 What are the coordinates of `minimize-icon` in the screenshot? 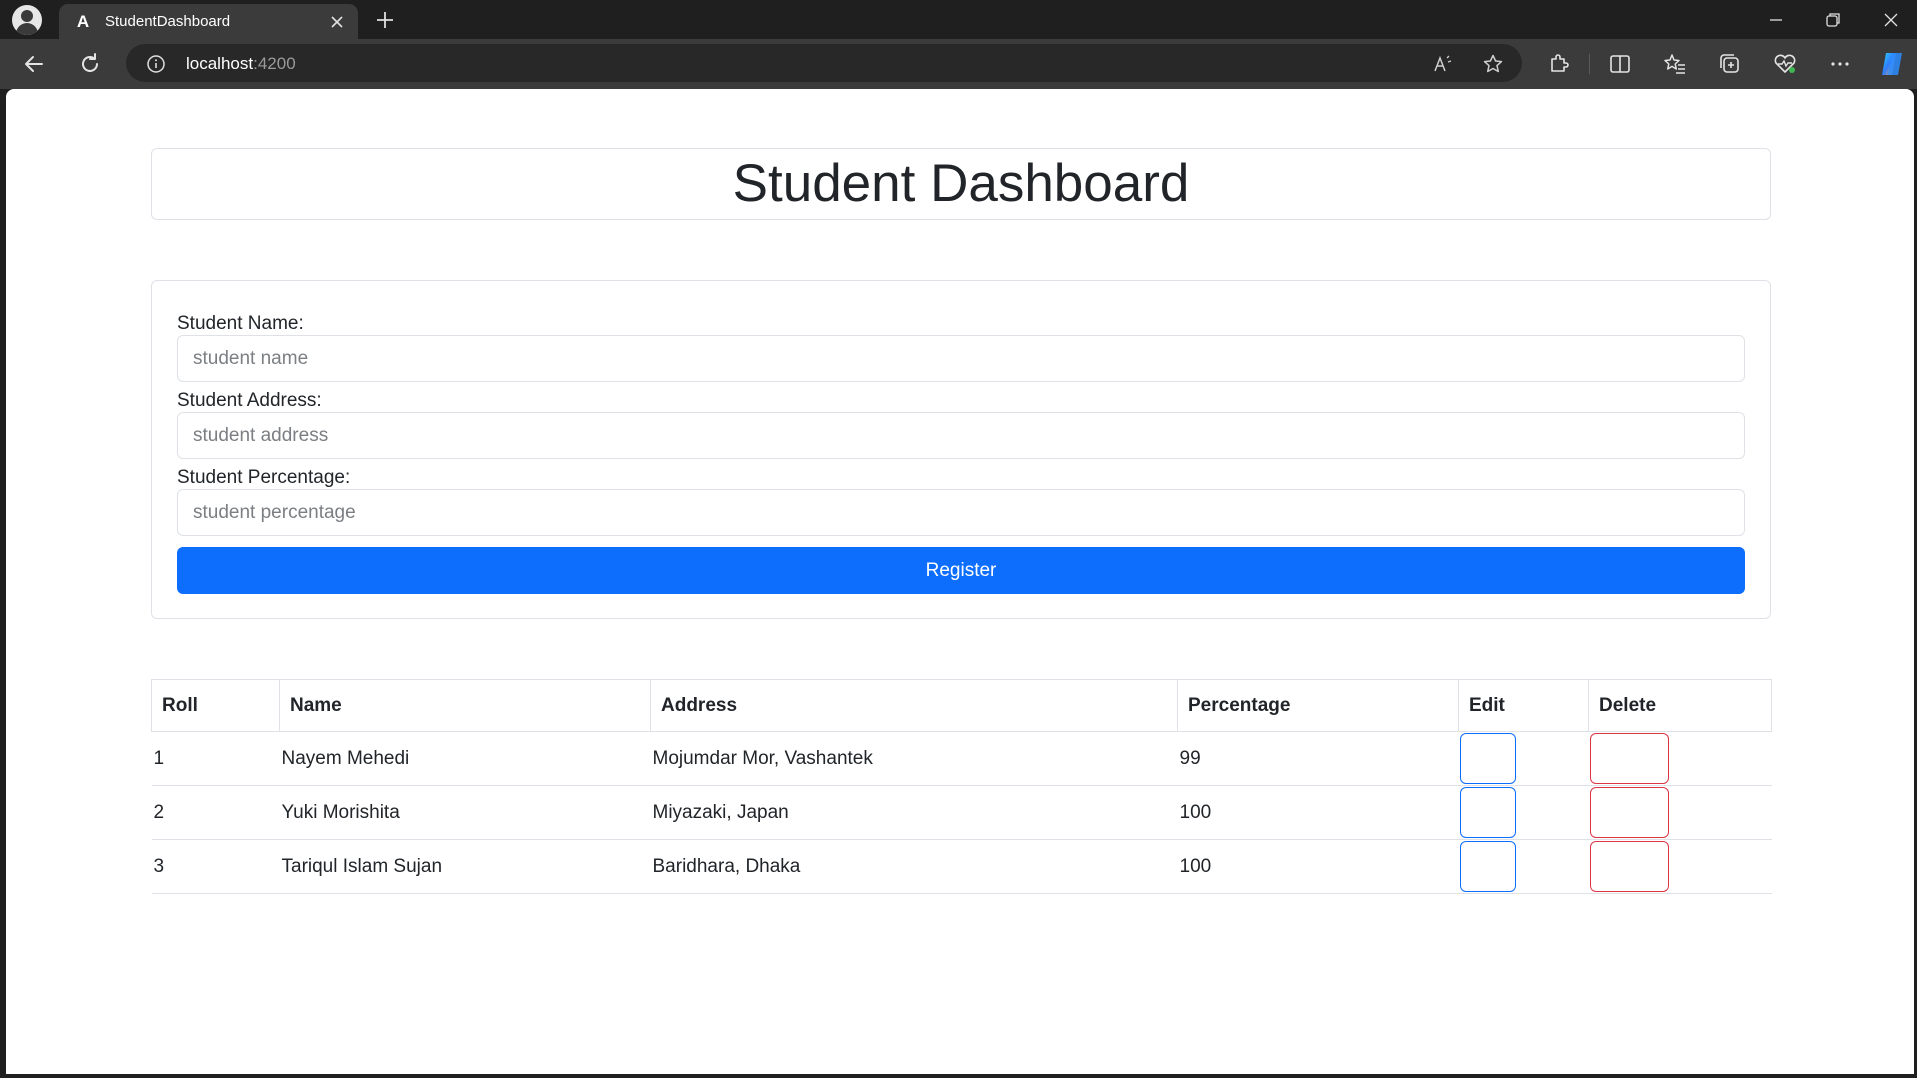 It's located at (1776, 20).